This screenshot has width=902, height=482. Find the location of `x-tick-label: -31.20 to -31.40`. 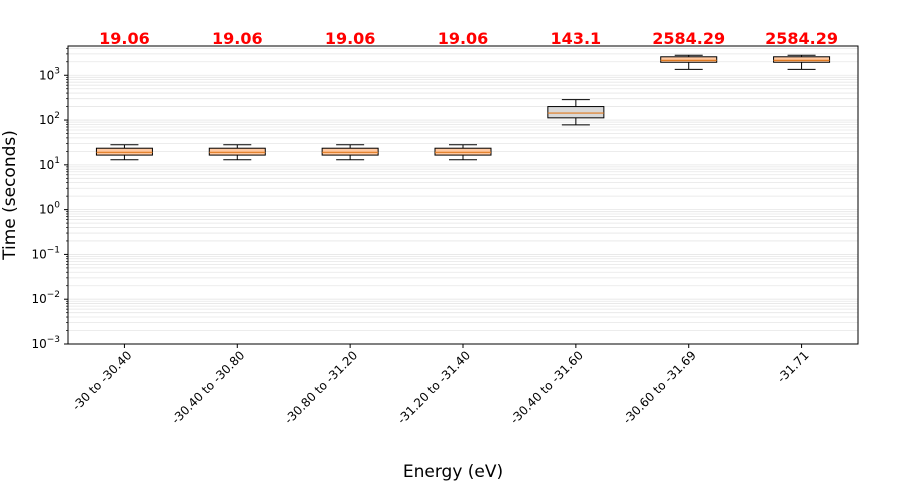

x-tick-label: -31.20 to -31.40 is located at coordinates (434, 387).